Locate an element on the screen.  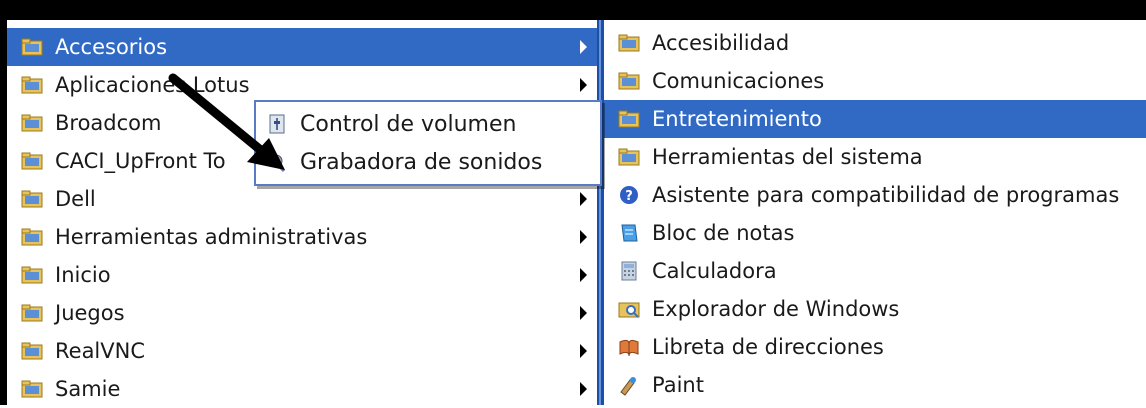
menu-item-explorador-de-windows: Explorador de Windows is located at coordinates (875, 309).